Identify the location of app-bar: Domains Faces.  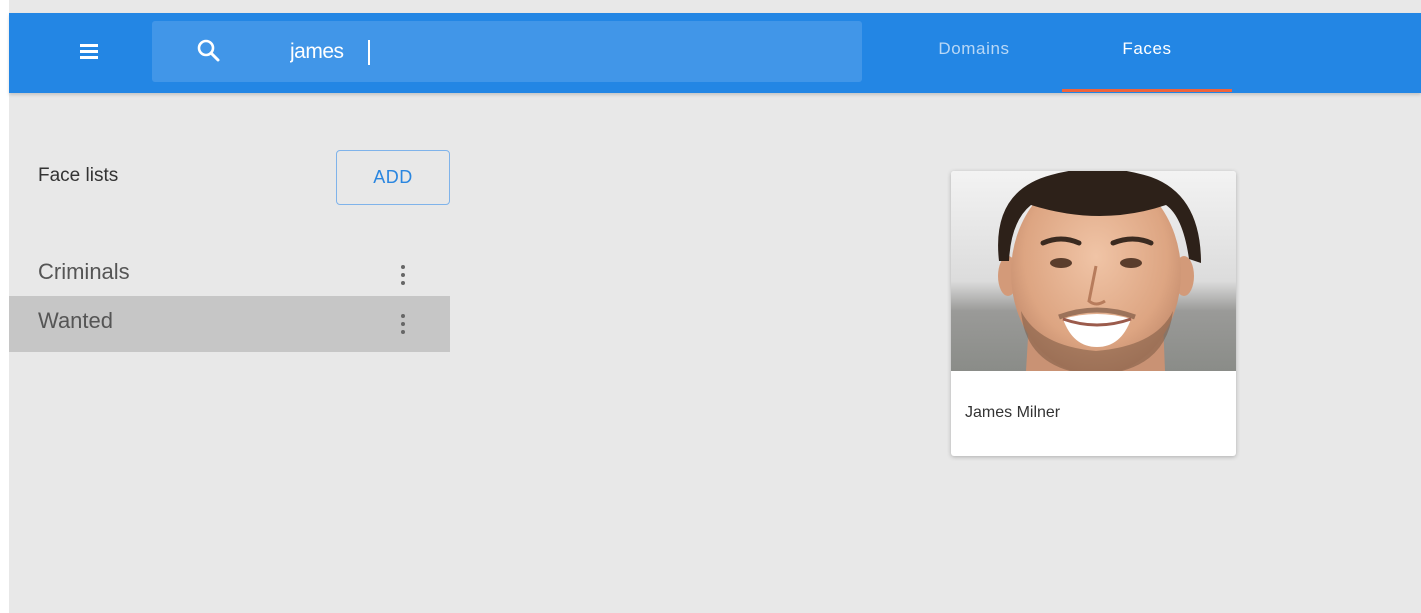
(715, 53).